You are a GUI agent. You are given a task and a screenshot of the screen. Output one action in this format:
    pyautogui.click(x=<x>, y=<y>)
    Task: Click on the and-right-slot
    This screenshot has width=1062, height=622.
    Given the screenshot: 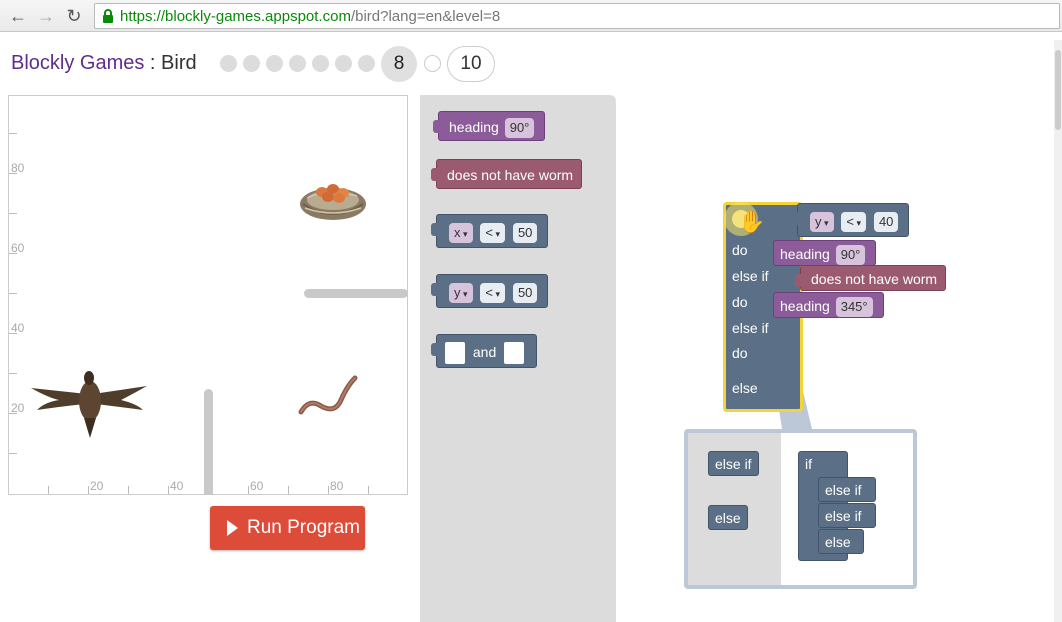 What is the action you would take?
    pyautogui.click(x=514, y=353)
    